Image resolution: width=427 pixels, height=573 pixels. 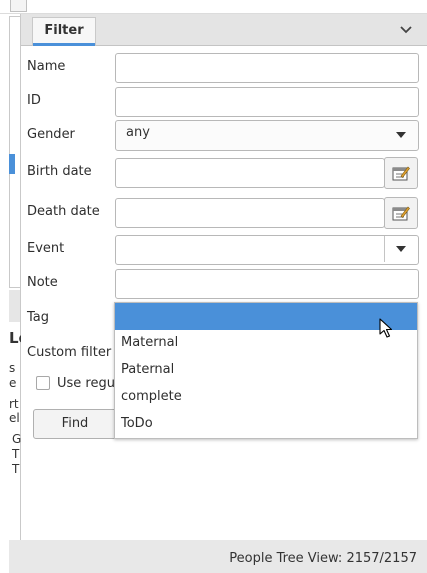 I want to click on tag-option-empty, so click(x=266, y=316).